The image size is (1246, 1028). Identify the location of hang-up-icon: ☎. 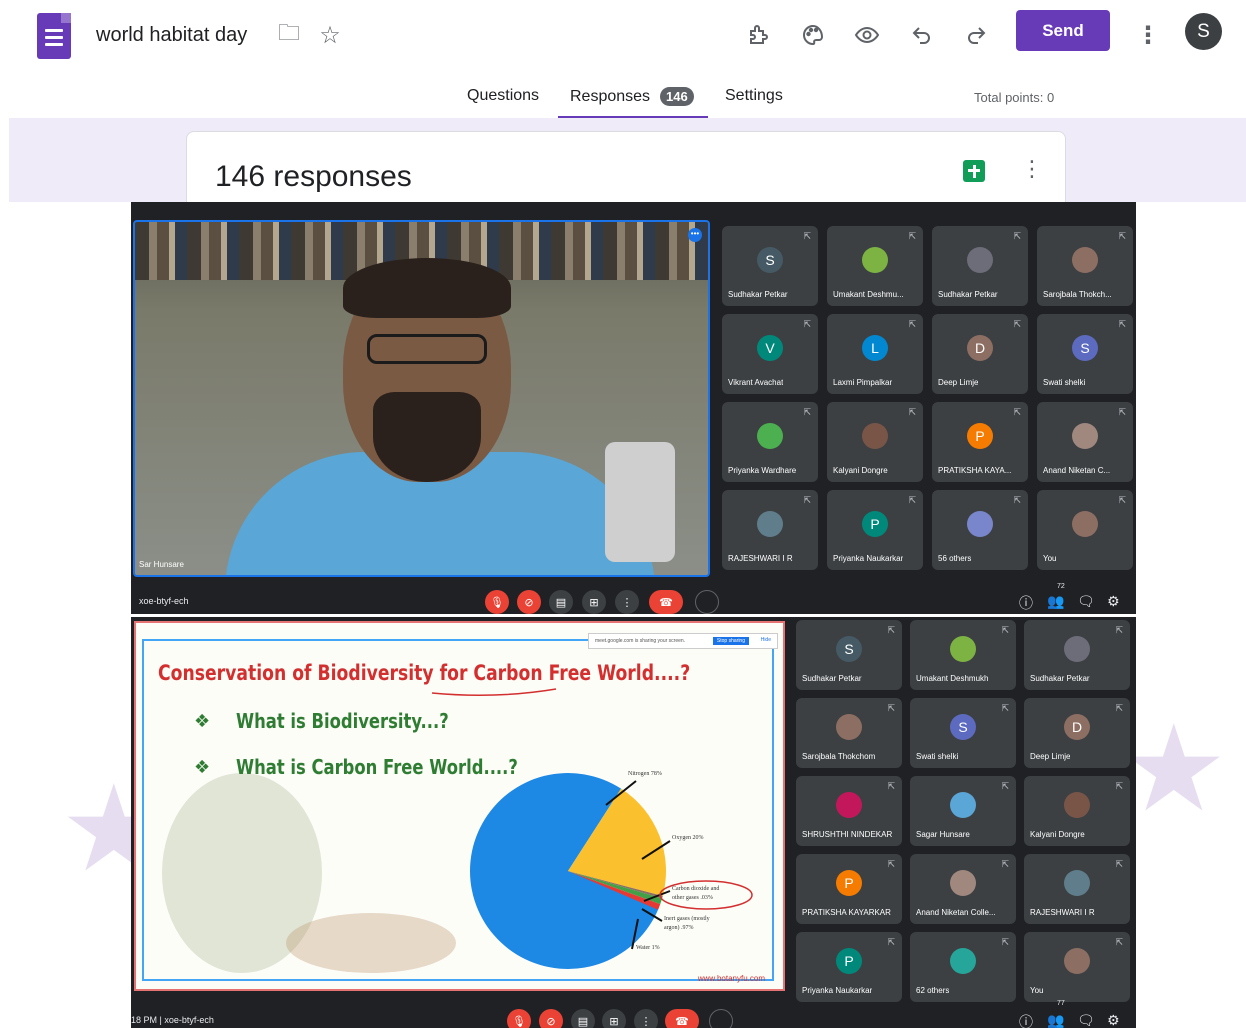
(666, 602).